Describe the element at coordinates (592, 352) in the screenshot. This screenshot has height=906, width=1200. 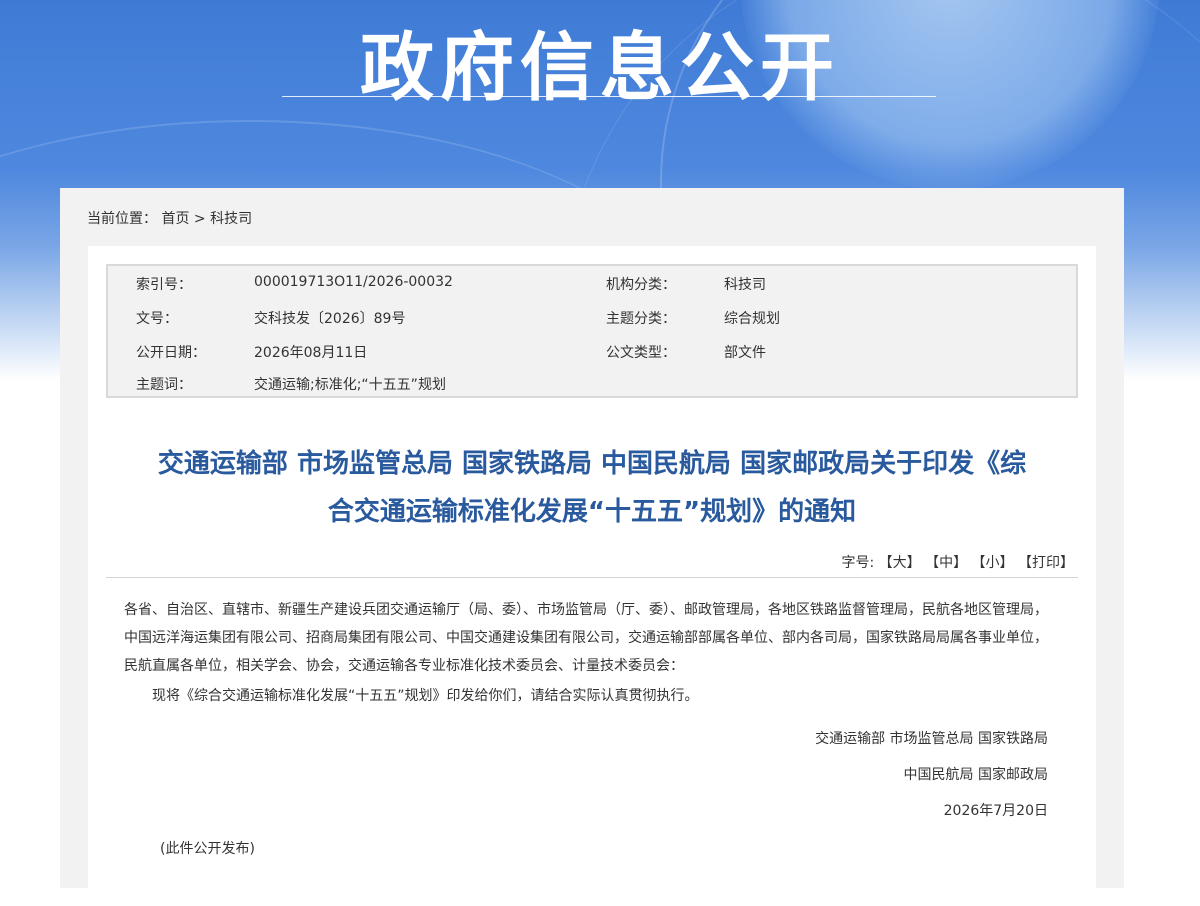
I see `metadata-row: 公开日期： 2026年08月11日 公文类型： 部文件` at that location.